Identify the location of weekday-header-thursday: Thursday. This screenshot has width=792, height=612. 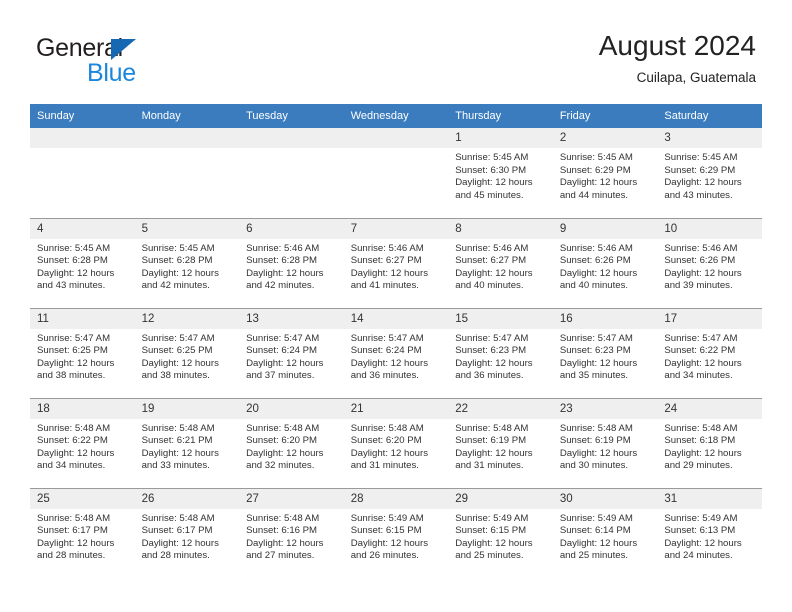
(500, 116).